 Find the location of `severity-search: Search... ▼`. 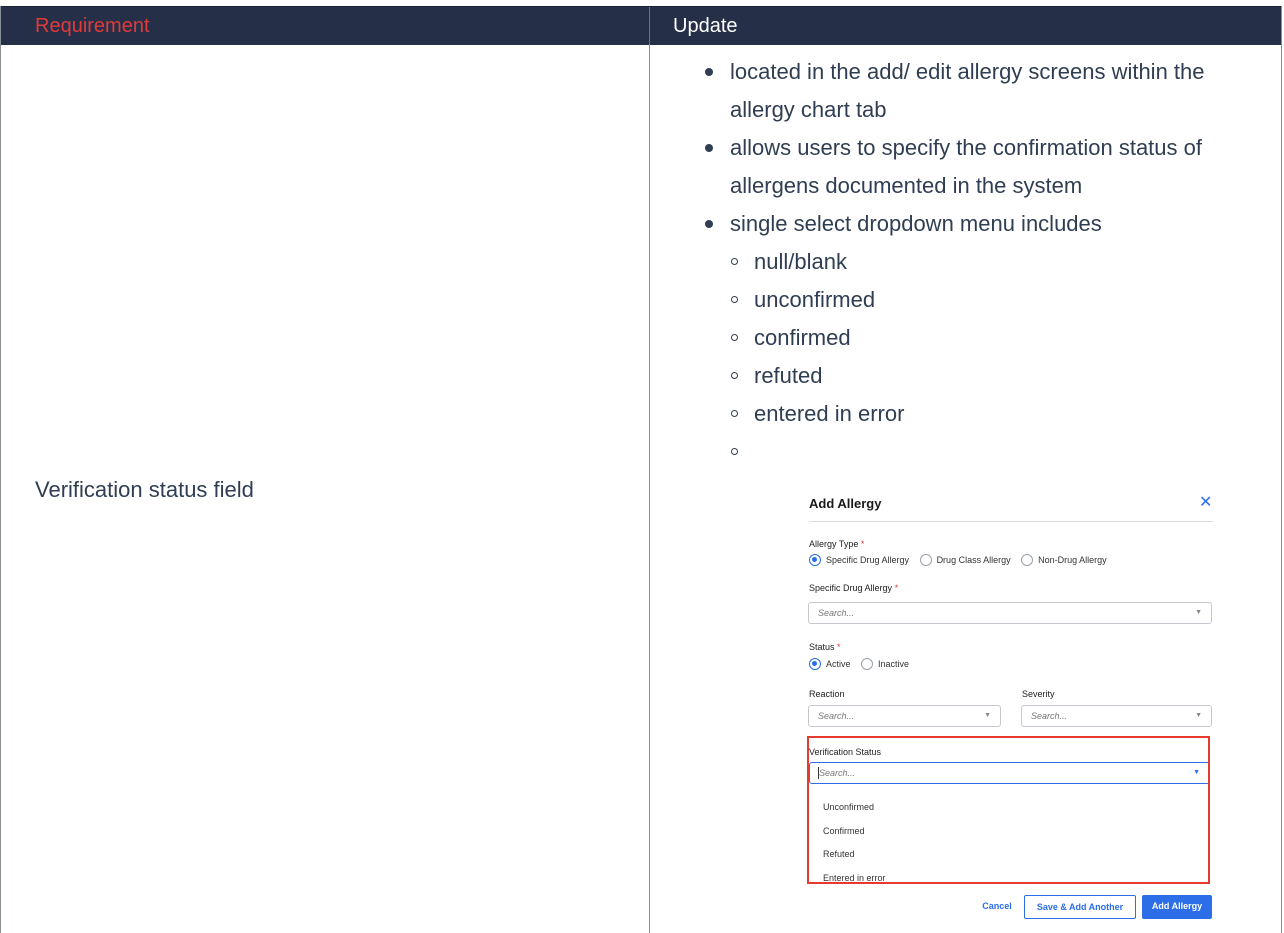

severity-search: Search... ▼ is located at coordinates (1116, 716).